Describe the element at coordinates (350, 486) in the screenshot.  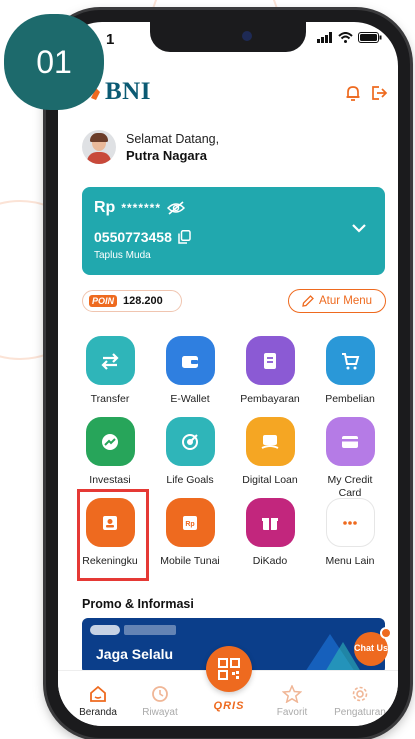
I see `menu-label: My Credit Card` at that location.